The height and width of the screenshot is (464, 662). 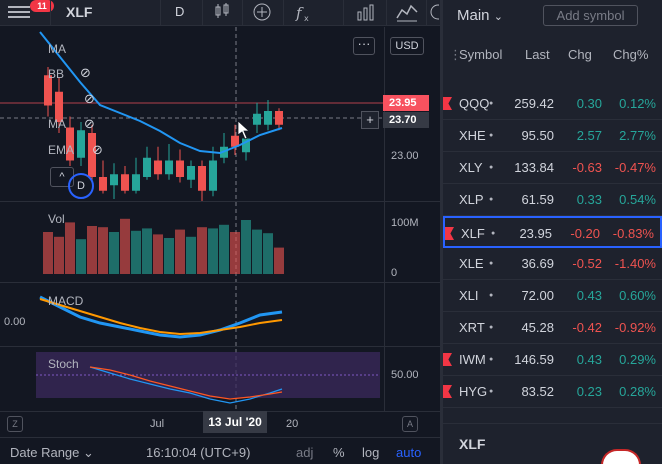 What do you see at coordinates (406, 120) in the screenshot?
I see `crosshair-price-label: 23.70` at bounding box center [406, 120].